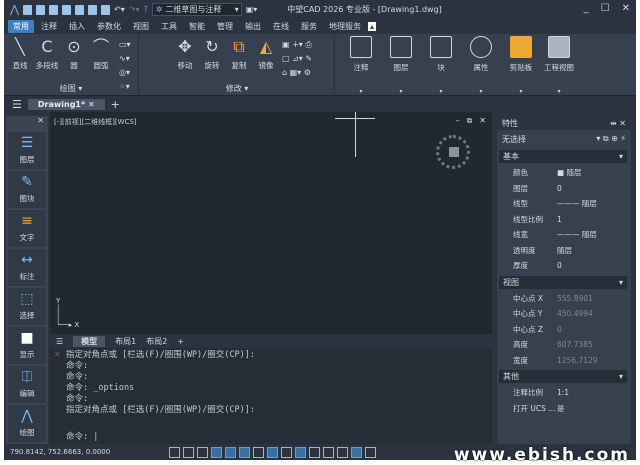 The width and height of the screenshot is (640, 465). I want to click on polyline-tool: C 多段线, so click(47, 54).